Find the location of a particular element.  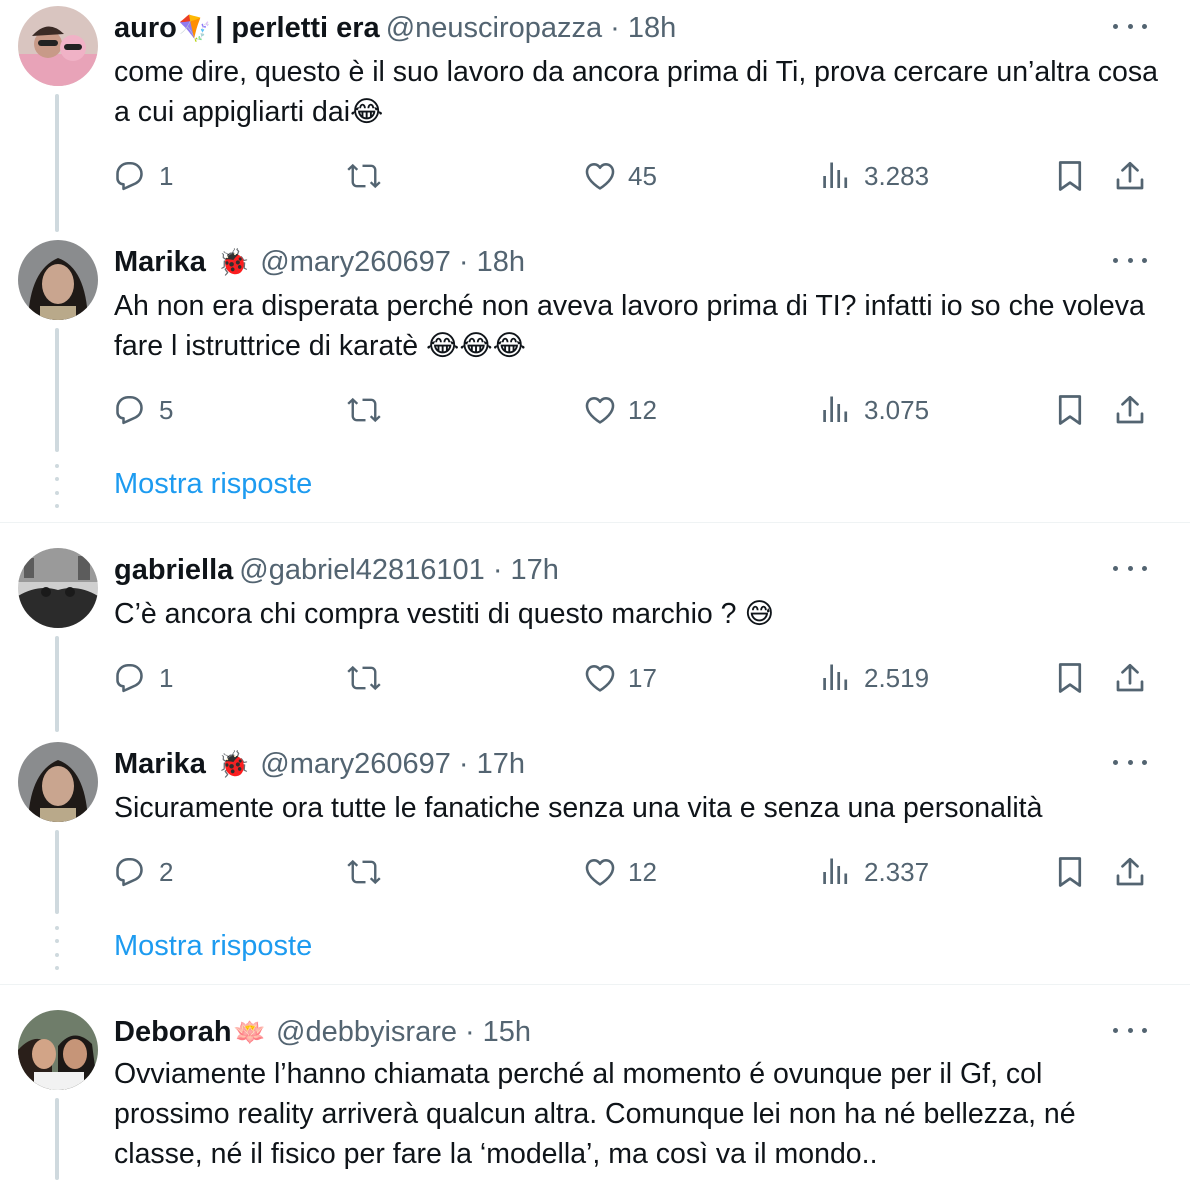

timestamp: 15h is located at coordinates (507, 1032).